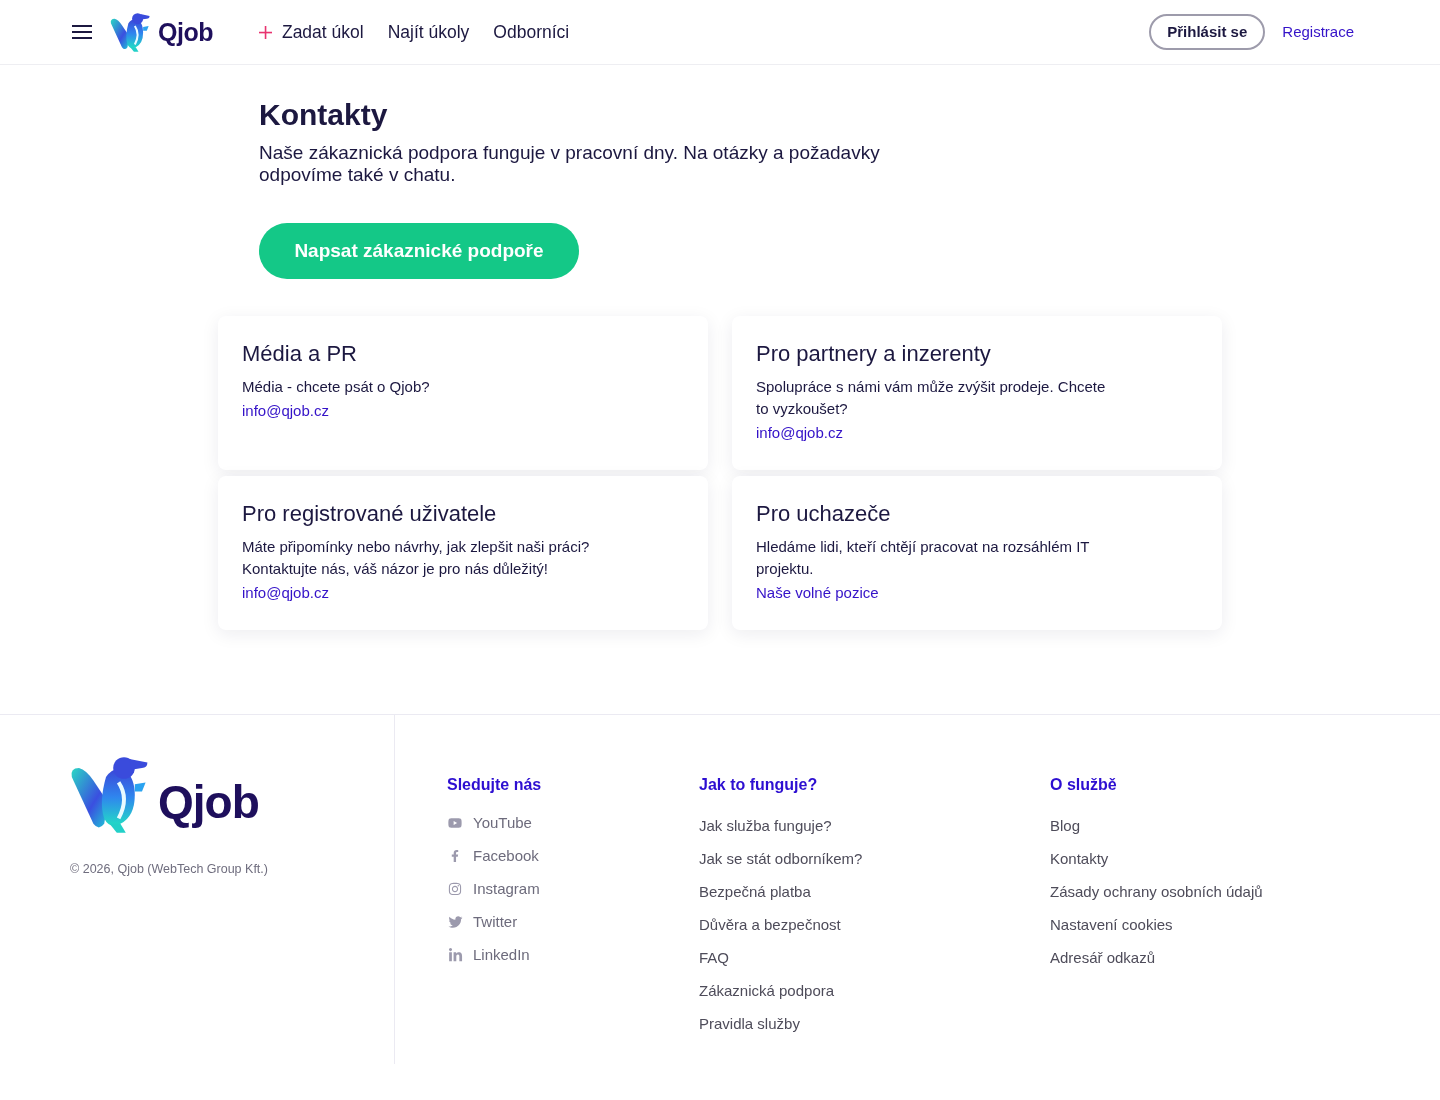 The image size is (1440, 1100). Describe the element at coordinates (931, 398) in the screenshot. I see `card-text: Spolupráce s námi vám může zvýšit prodeje. Chcete to vyzkoušet?` at that location.